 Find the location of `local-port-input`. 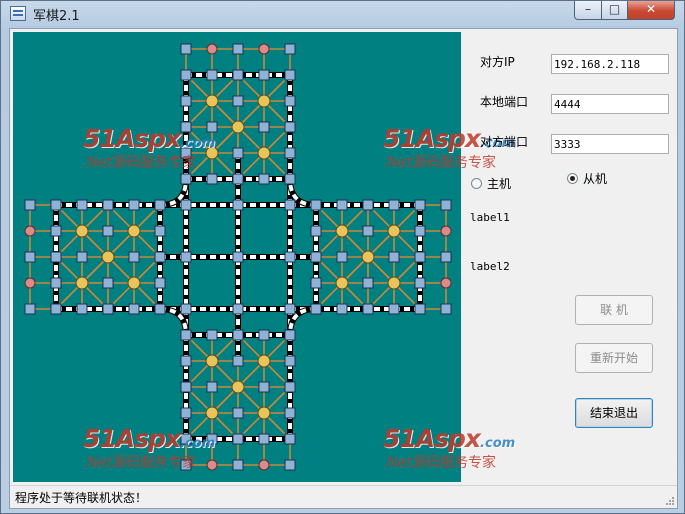

local-port-input is located at coordinates (610, 104).